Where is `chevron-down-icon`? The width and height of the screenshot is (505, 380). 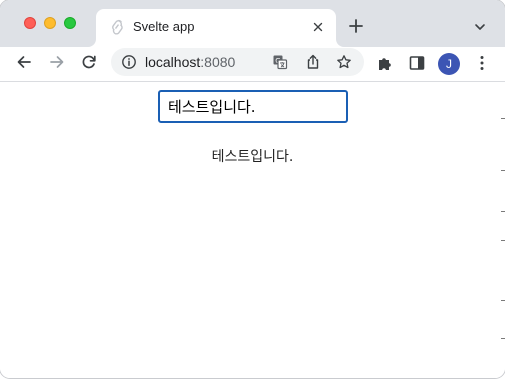 chevron-down-icon is located at coordinates (480, 27).